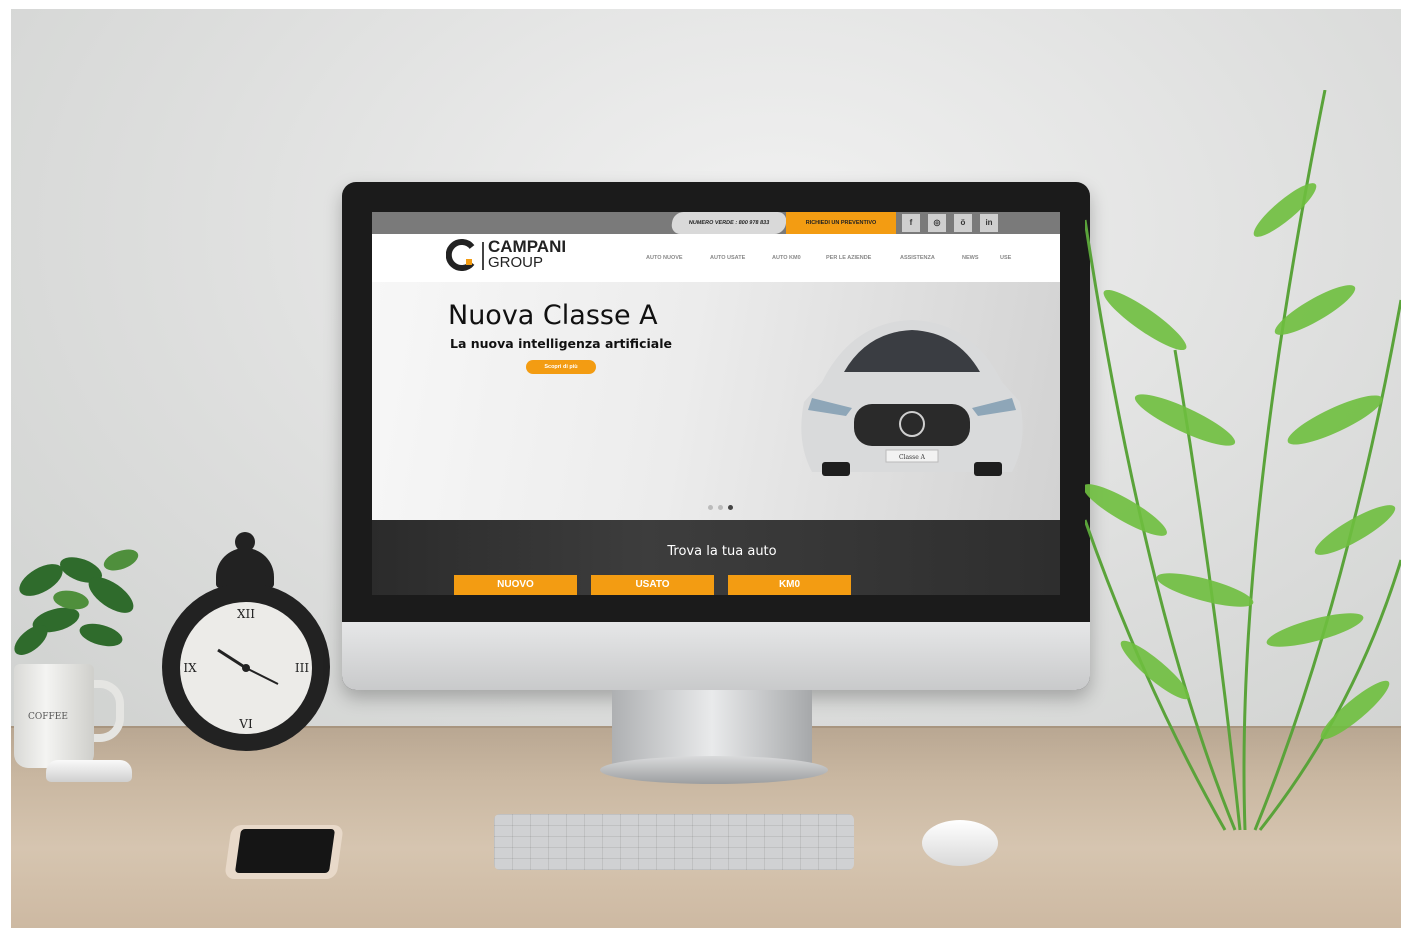  What do you see at coordinates (911, 223) in the screenshot?
I see `facebook-icon: f` at bounding box center [911, 223].